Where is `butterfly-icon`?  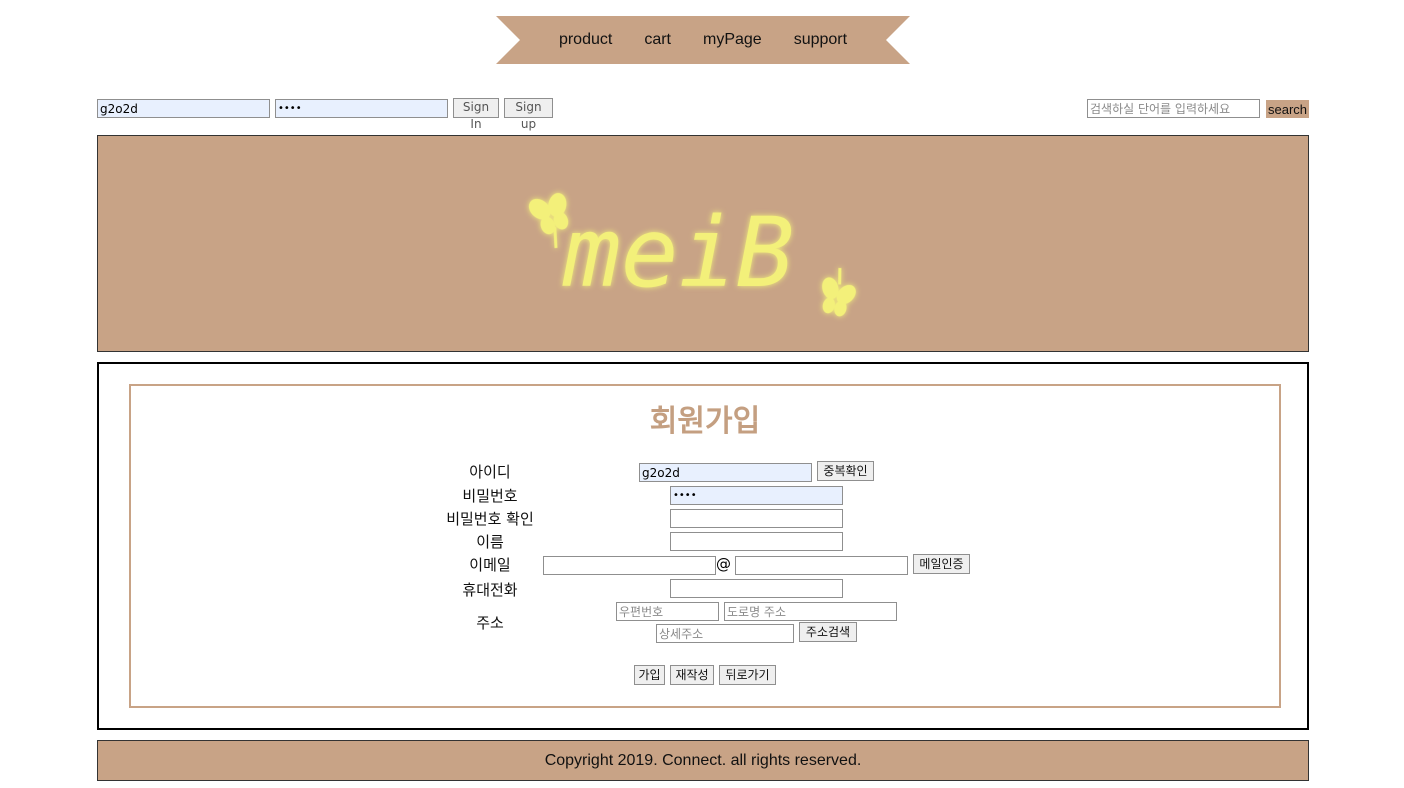 butterfly-icon is located at coordinates (839, 292).